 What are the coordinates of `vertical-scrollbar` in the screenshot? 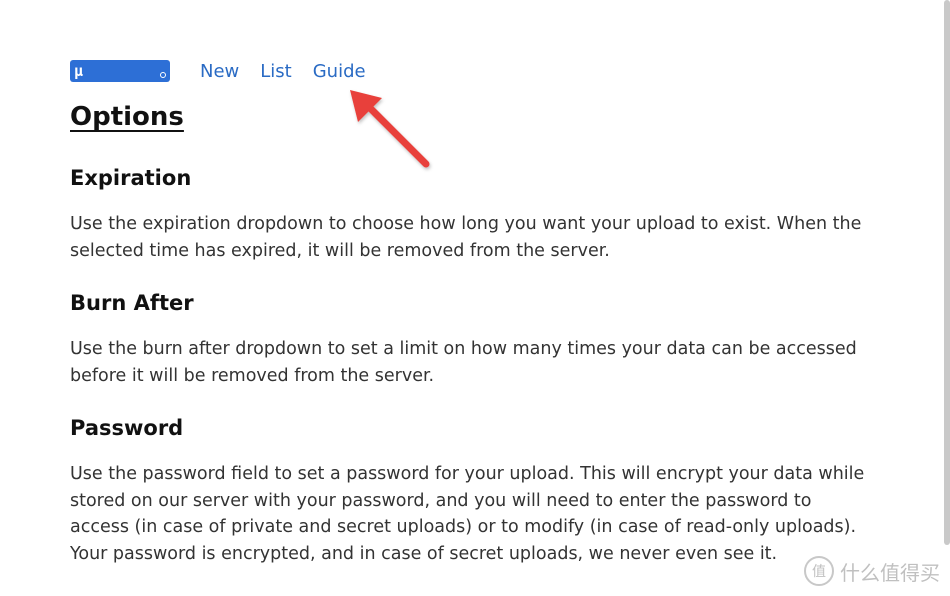 It's located at (947, 272).